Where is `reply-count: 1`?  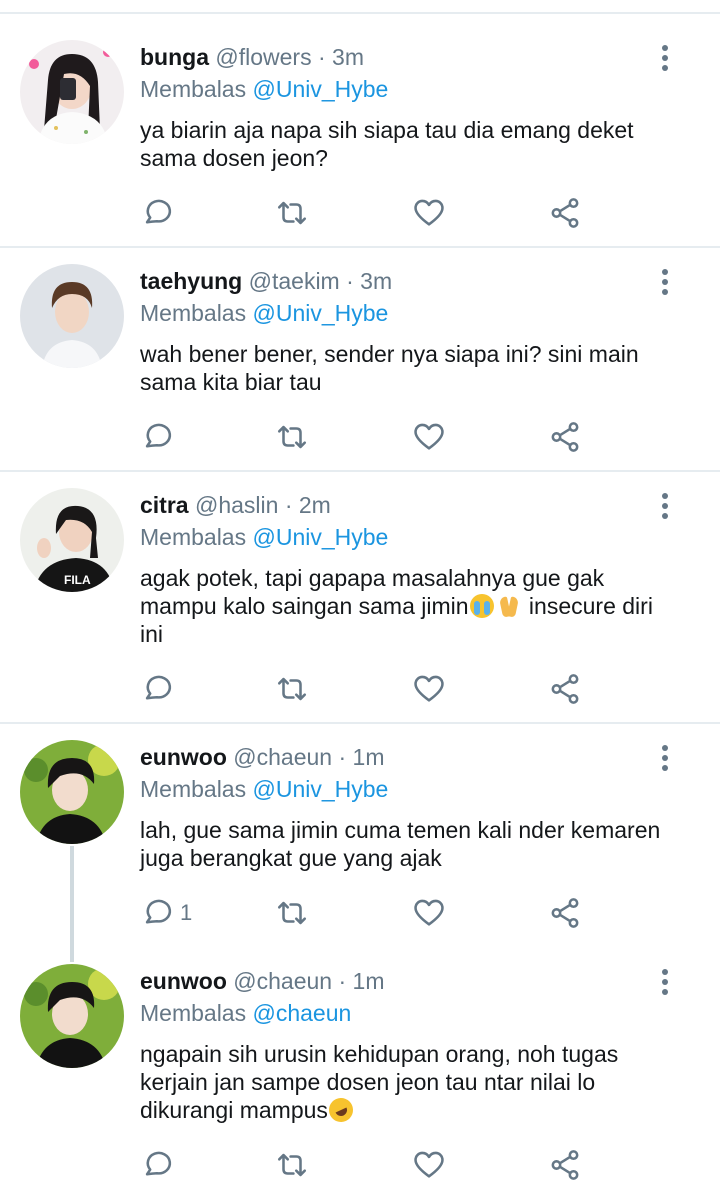 reply-count: 1 is located at coordinates (186, 912).